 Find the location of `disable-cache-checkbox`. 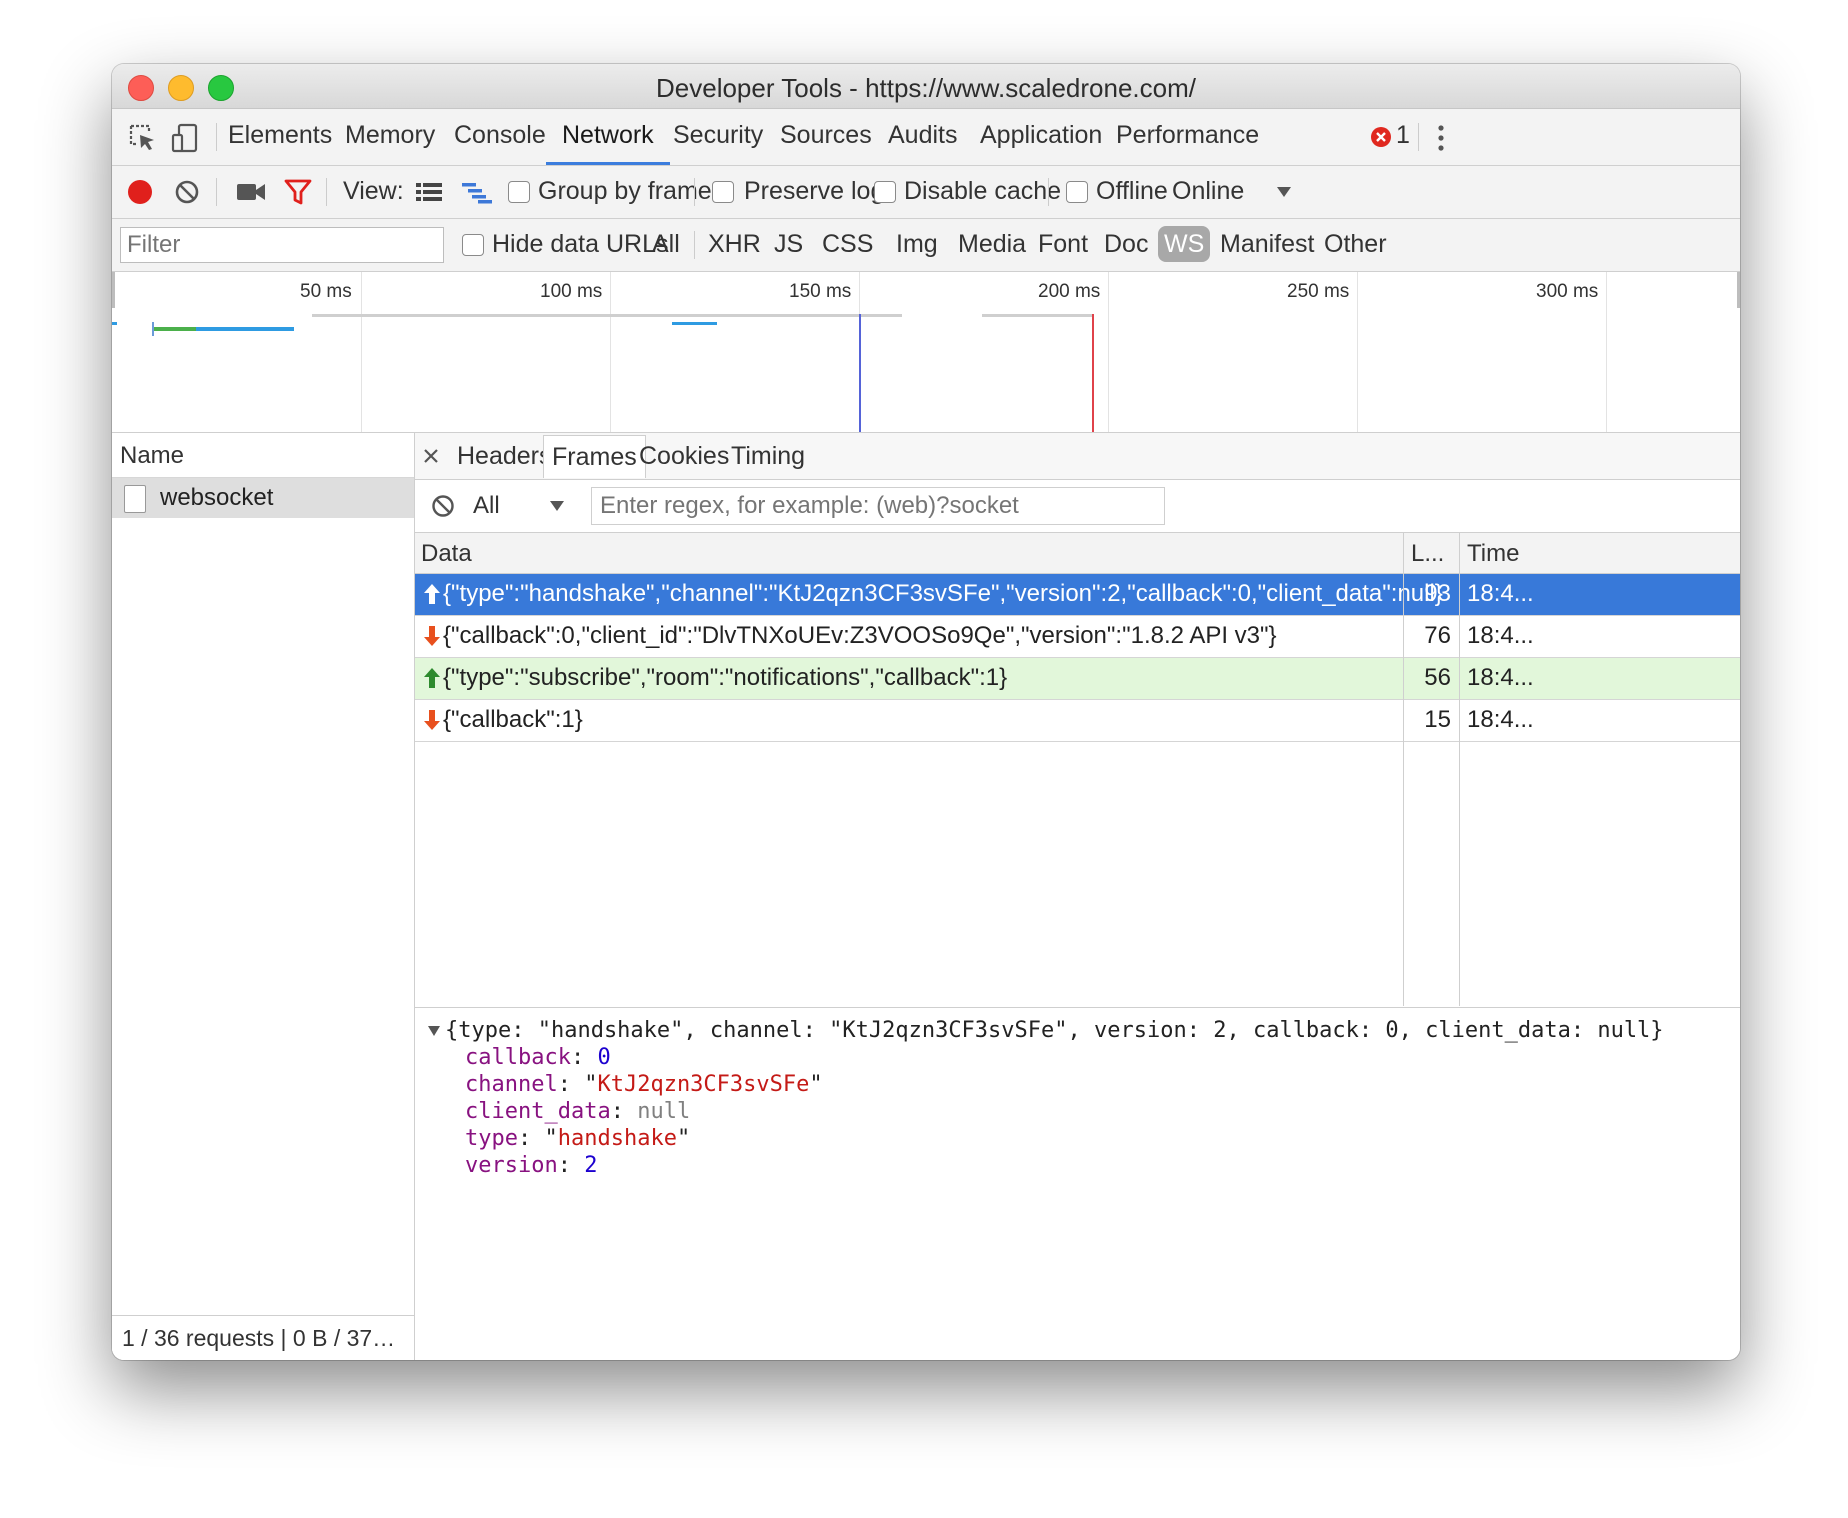

disable-cache-checkbox is located at coordinates (885, 192).